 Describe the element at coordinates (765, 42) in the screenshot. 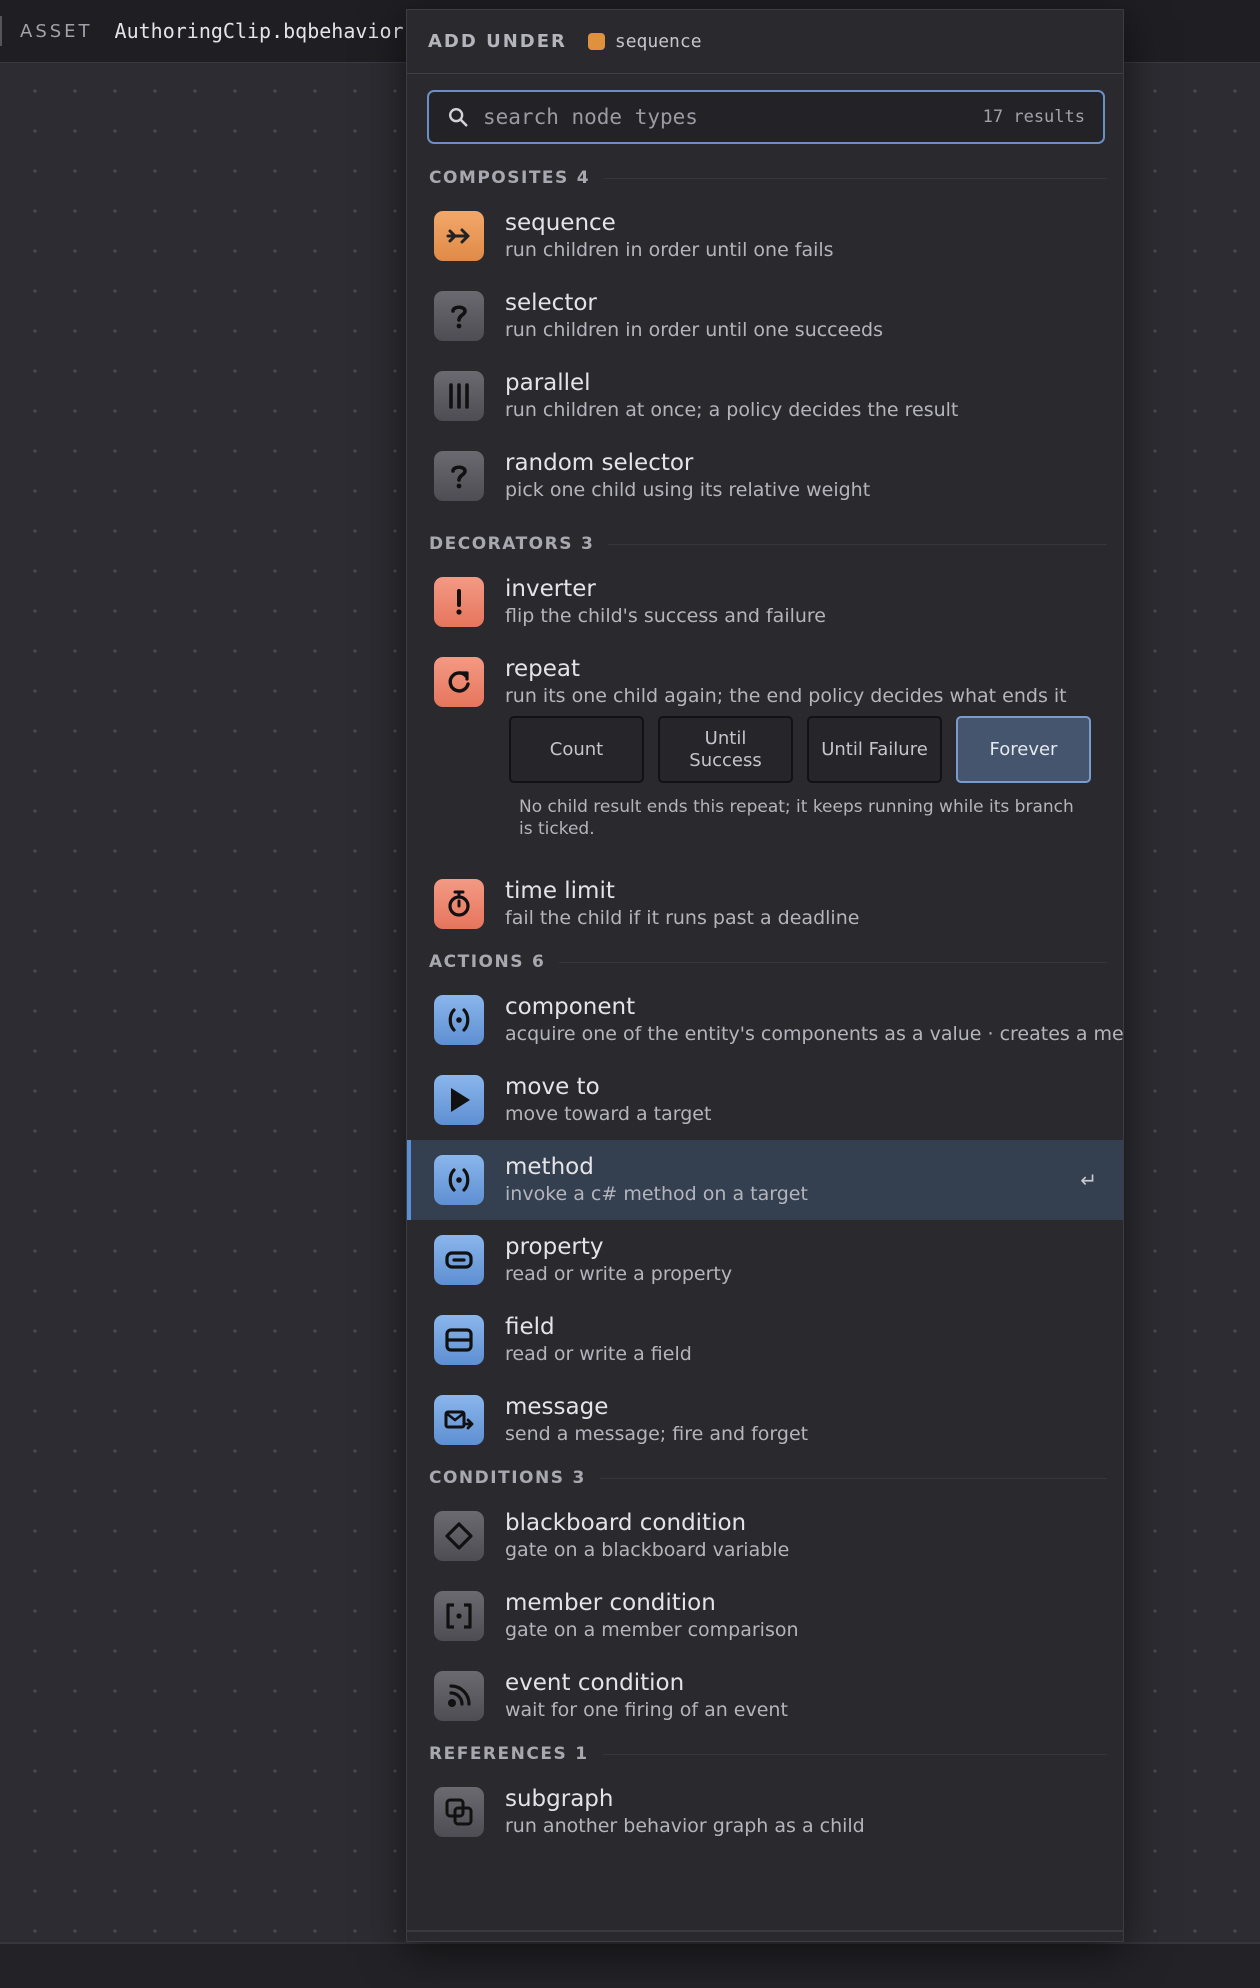

I see `popup-header: ADD UNDER sequence` at that location.